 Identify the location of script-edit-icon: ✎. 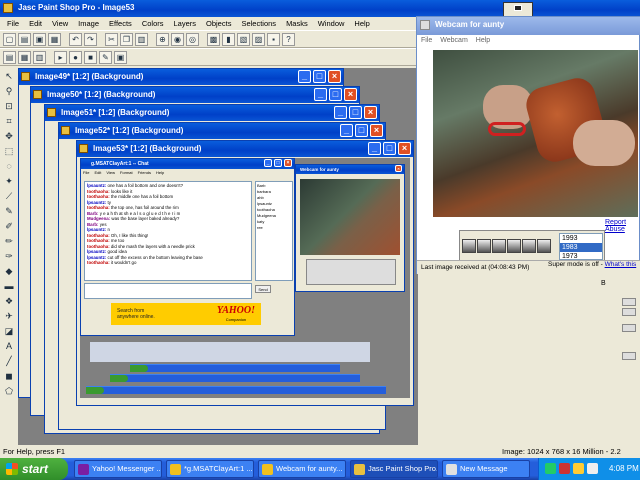
(105, 57).